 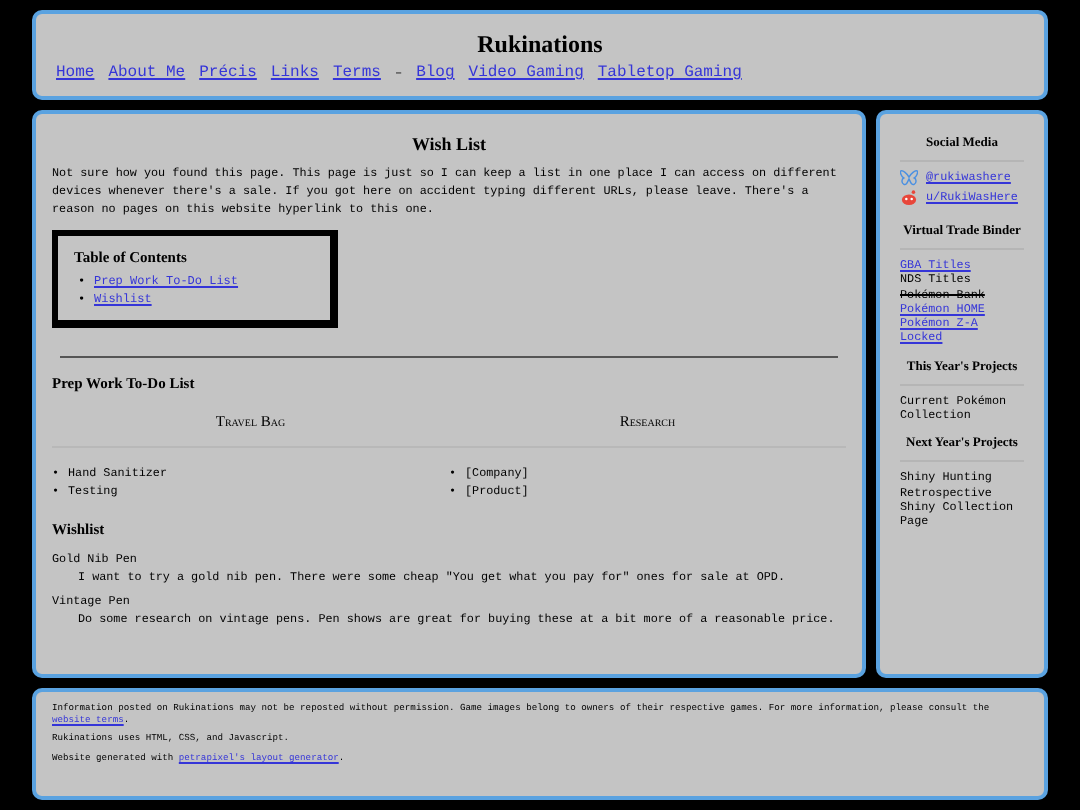 What do you see at coordinates (526, 73) in the screenshot?
I see `nav-link: Video Gaming` at bounding box center [526, 73].